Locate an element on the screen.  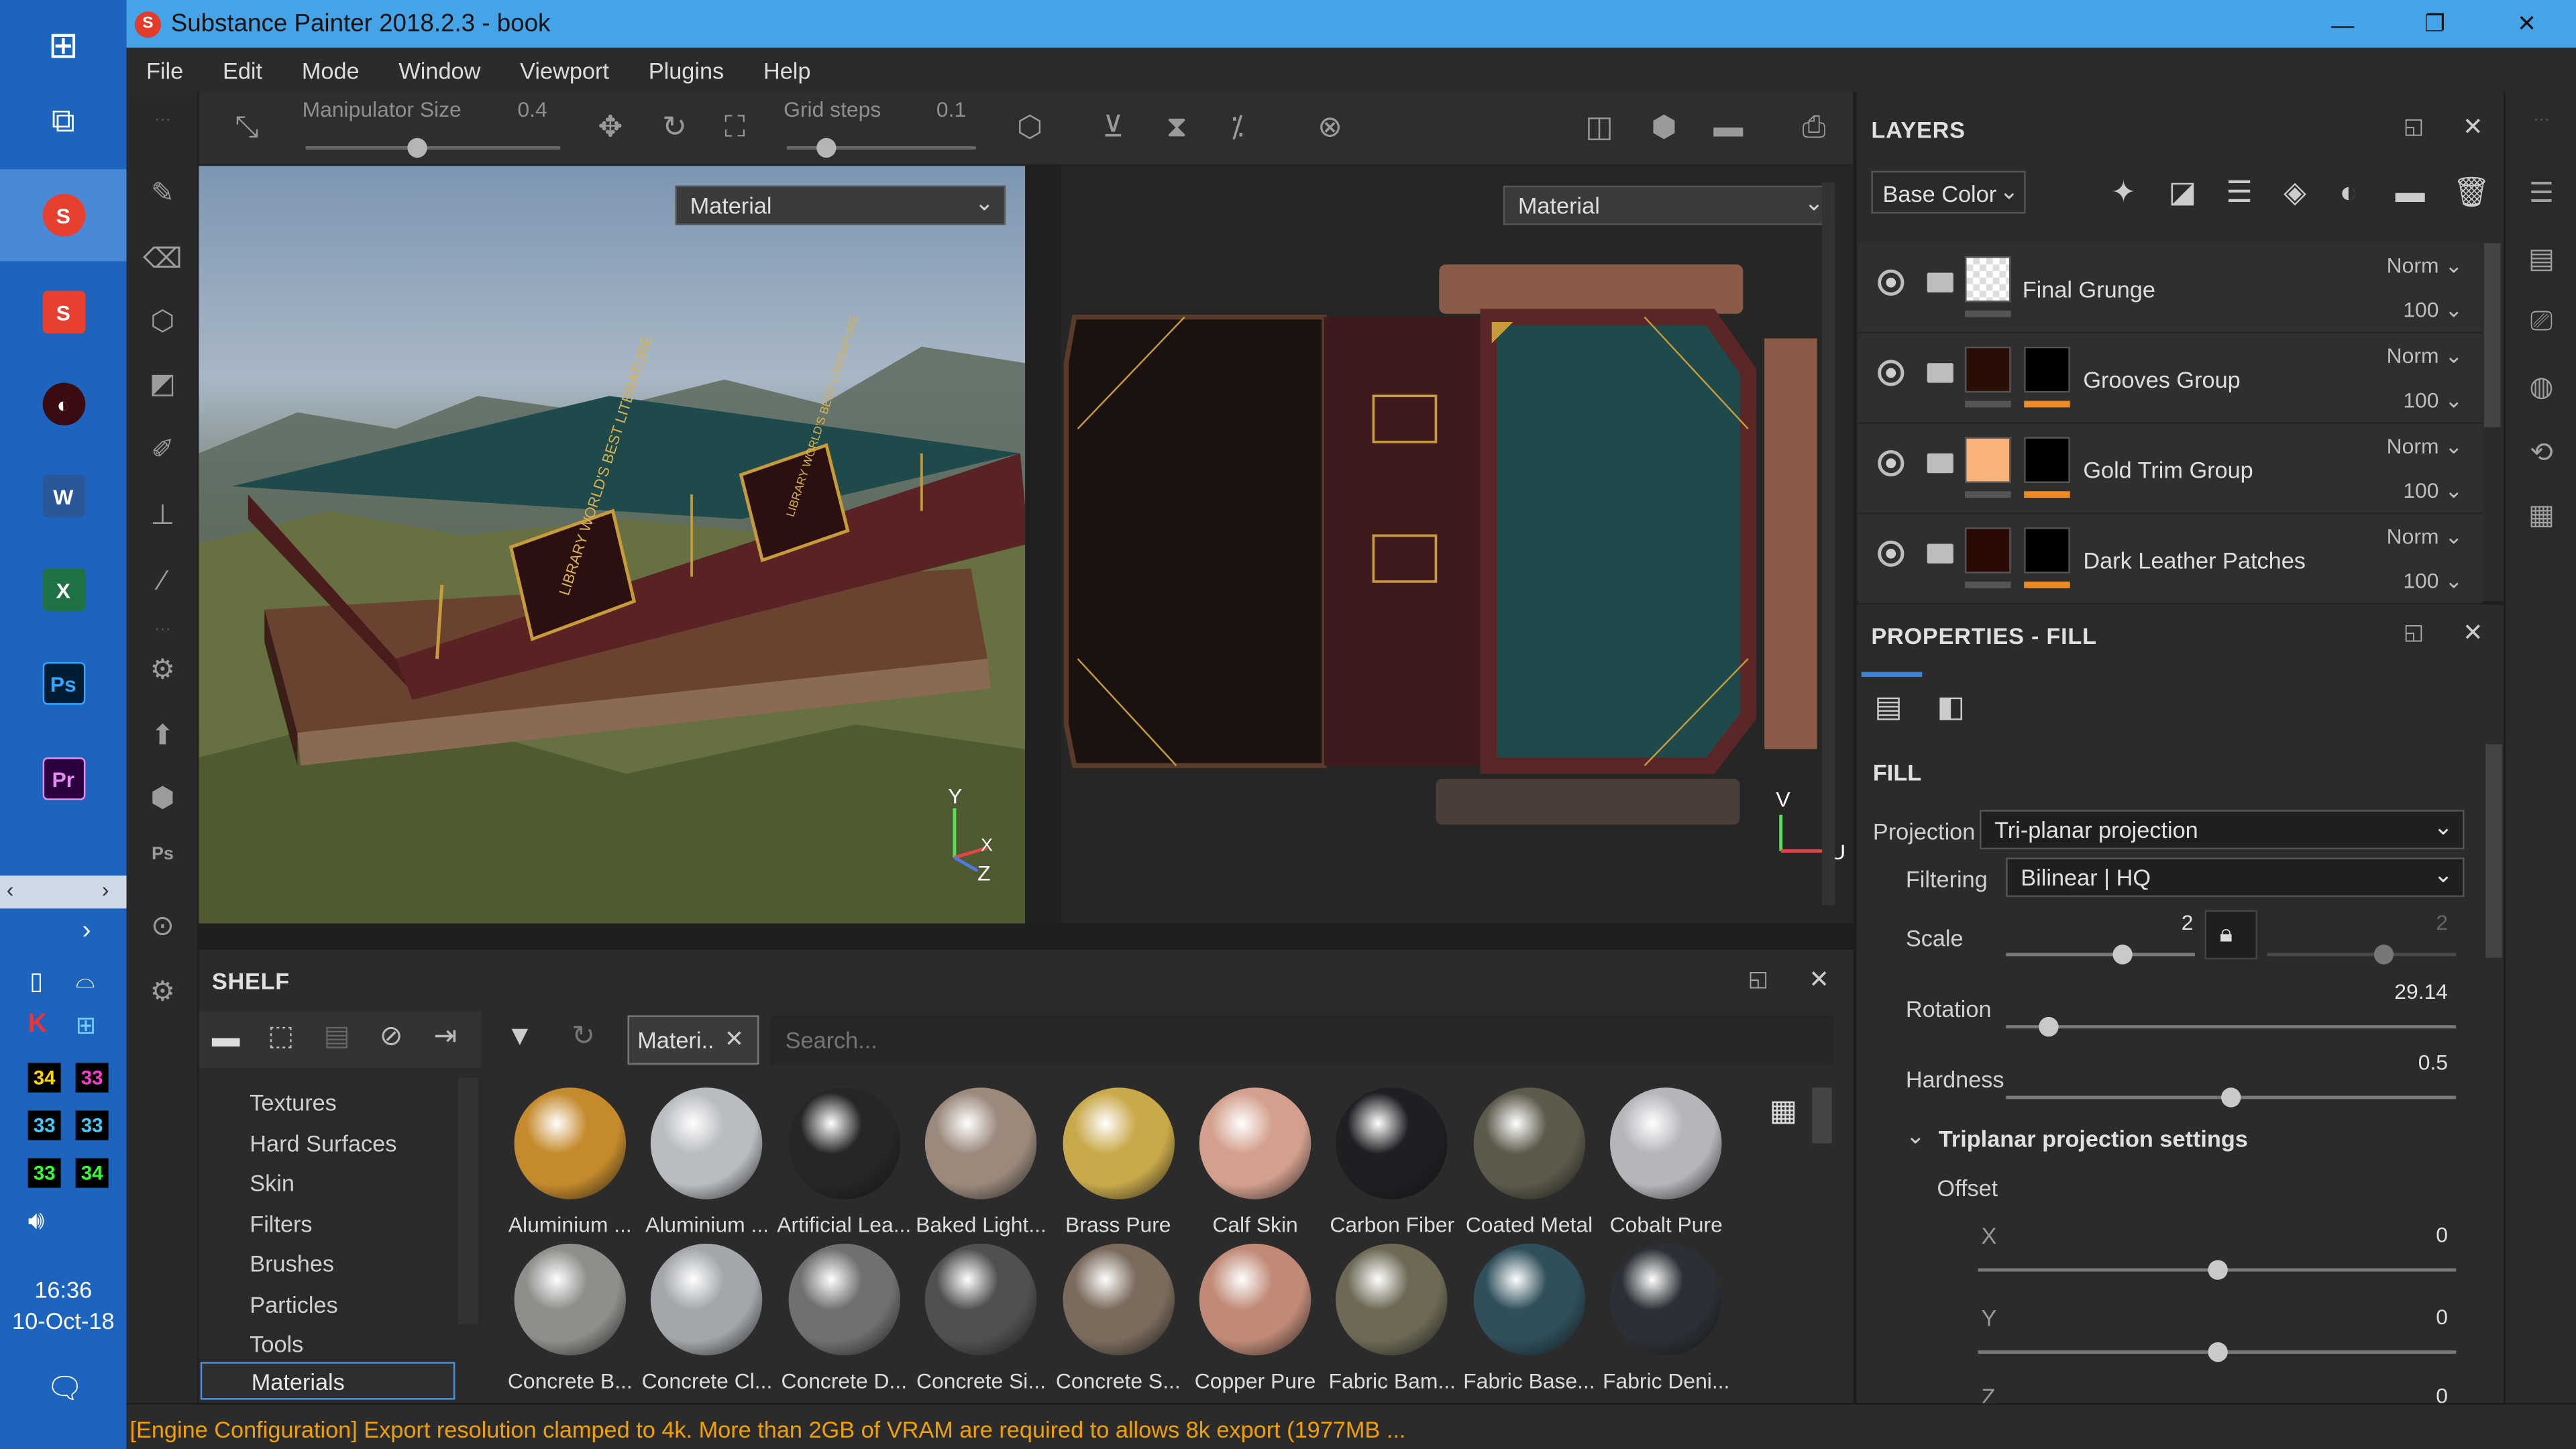
grid-steps-knob is located at coordinates (825, 148).